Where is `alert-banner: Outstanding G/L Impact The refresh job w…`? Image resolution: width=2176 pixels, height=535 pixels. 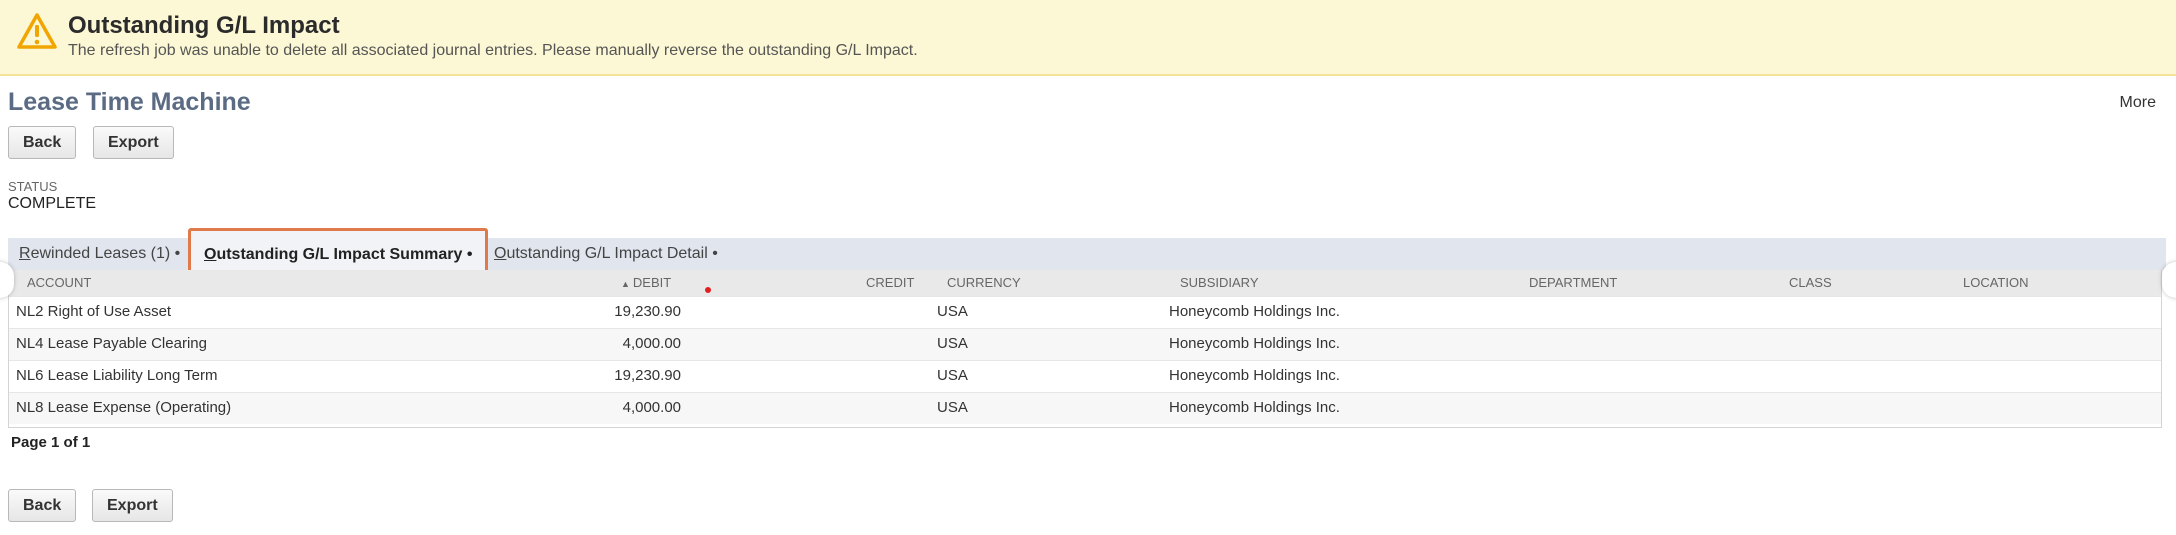 alert-banner: Outstanding G/L Impact The refresh job w… is located at coordinates (1088, 38).